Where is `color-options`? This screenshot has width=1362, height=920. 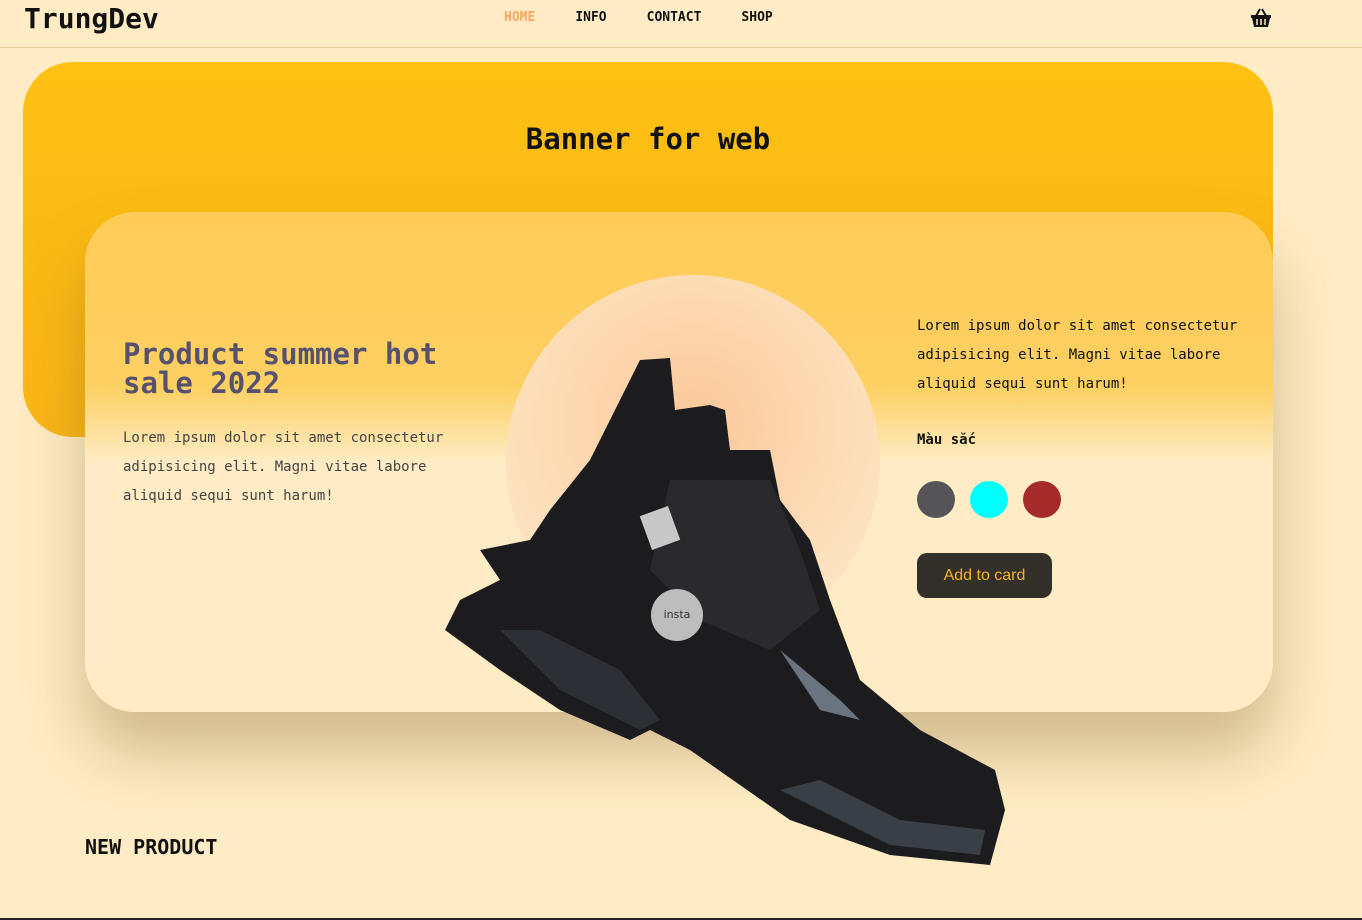 color-options is located at coordinates (989, 499).